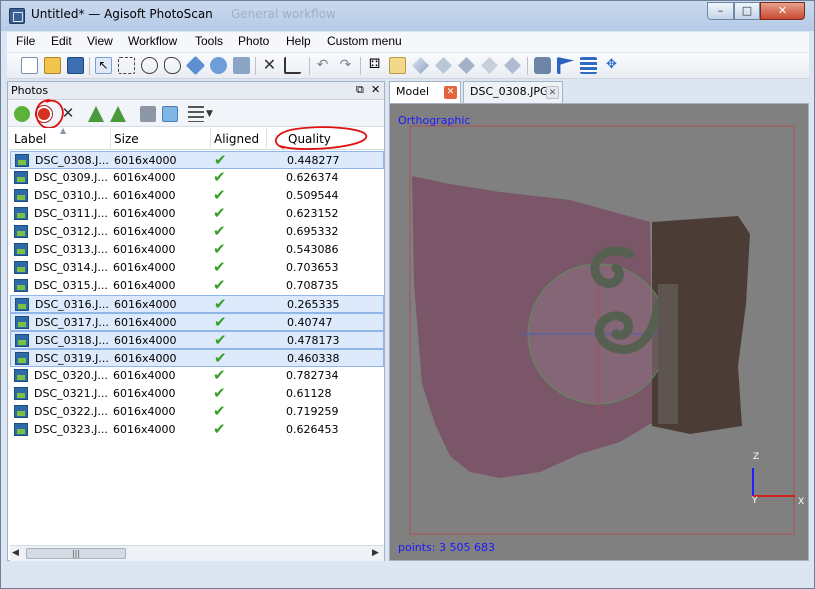 The image size is (815, 589). What do you see at coordinates (375, 553) in the screenshot?
I see `scroll-right-icon: ▶` at bounding box center [375, 553].